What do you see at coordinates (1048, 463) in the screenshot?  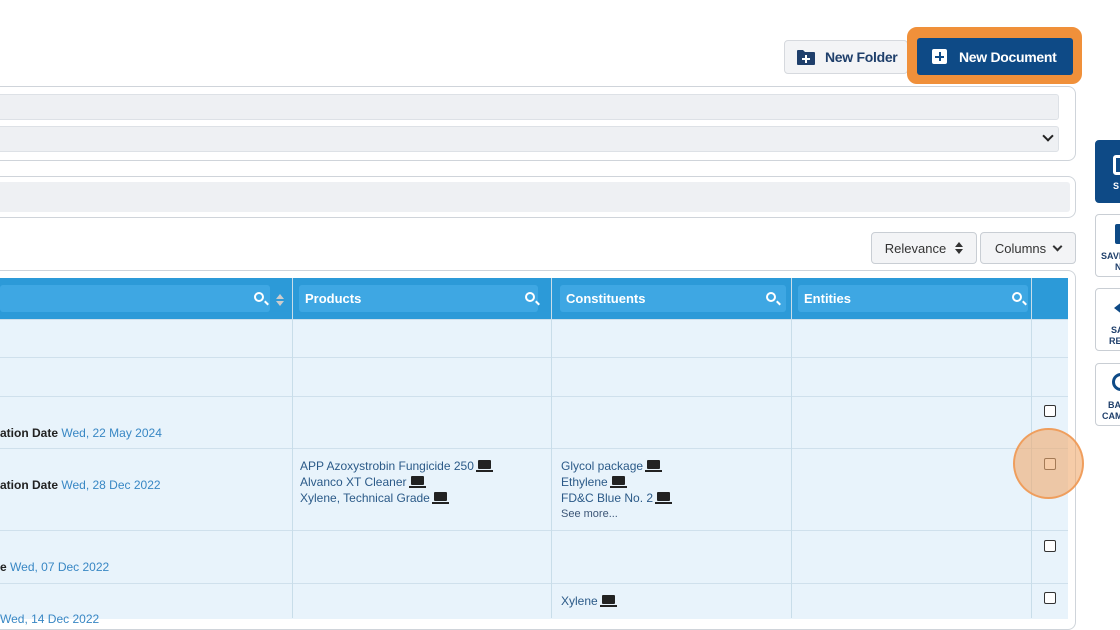 I see `click-indicator` at bounding box center [1048, 463].